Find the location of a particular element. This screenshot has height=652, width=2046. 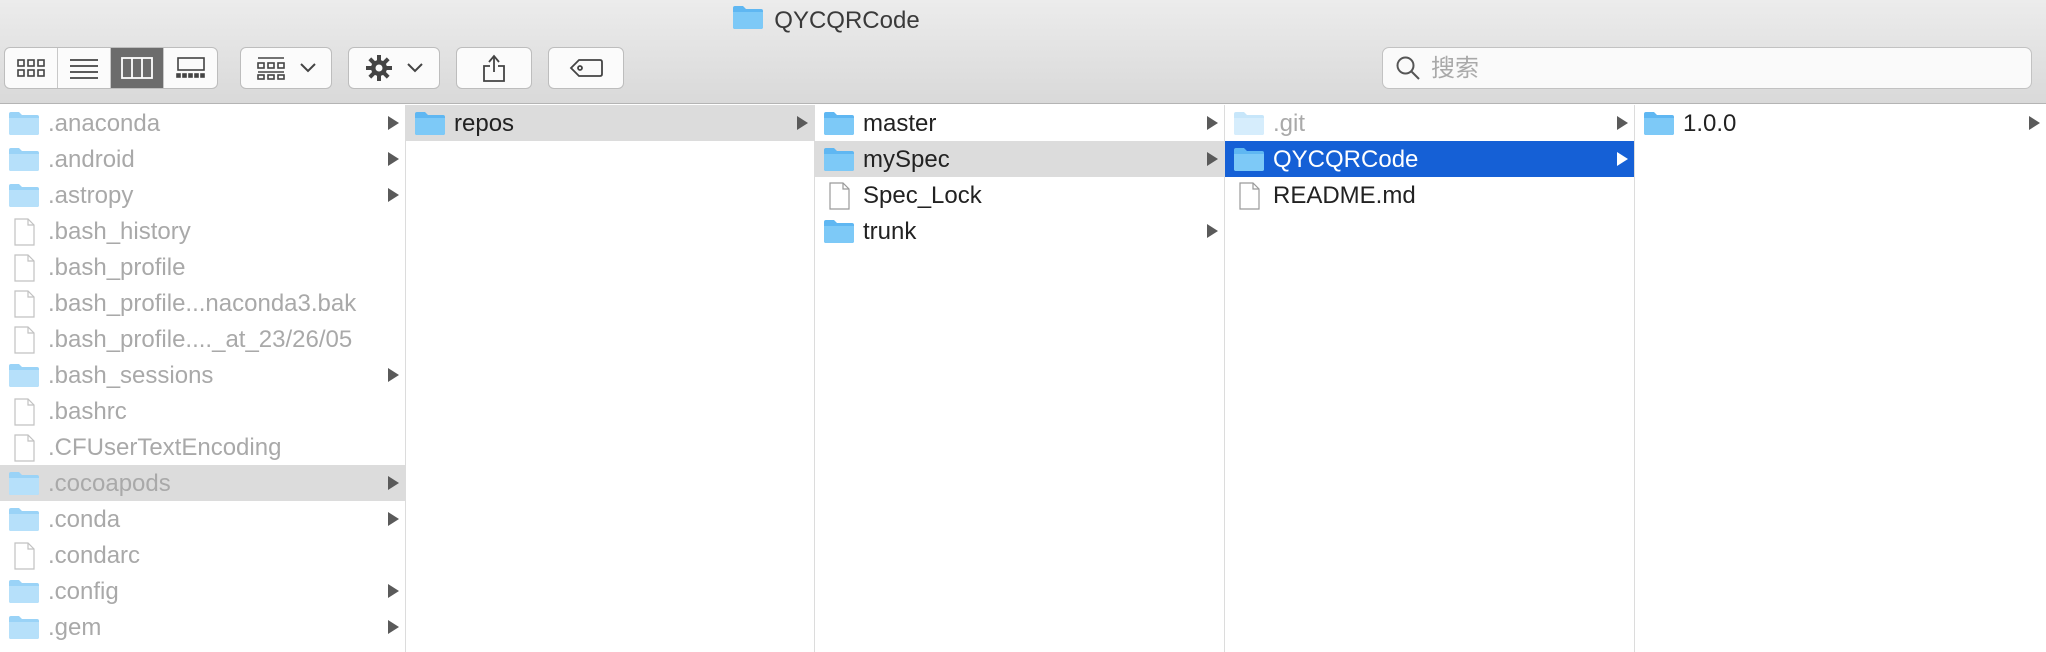

folder-row: .git is located at coordinates (1429, 123).